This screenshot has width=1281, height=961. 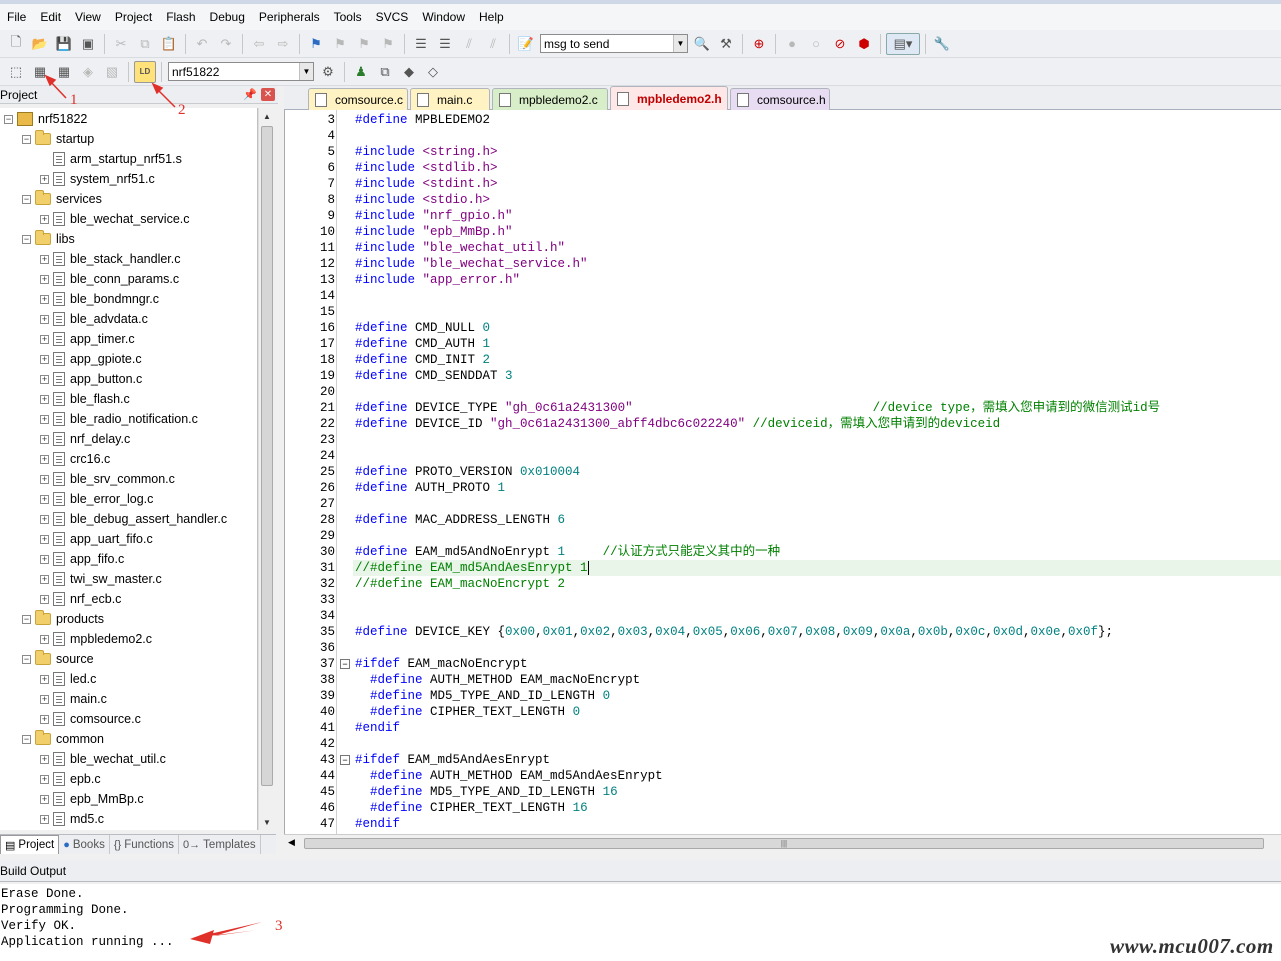 What do you see at coordinates (283, 44) in the screenshot?
I see `nav-forward-icon: ⇨` at bounding box center [283, 44].